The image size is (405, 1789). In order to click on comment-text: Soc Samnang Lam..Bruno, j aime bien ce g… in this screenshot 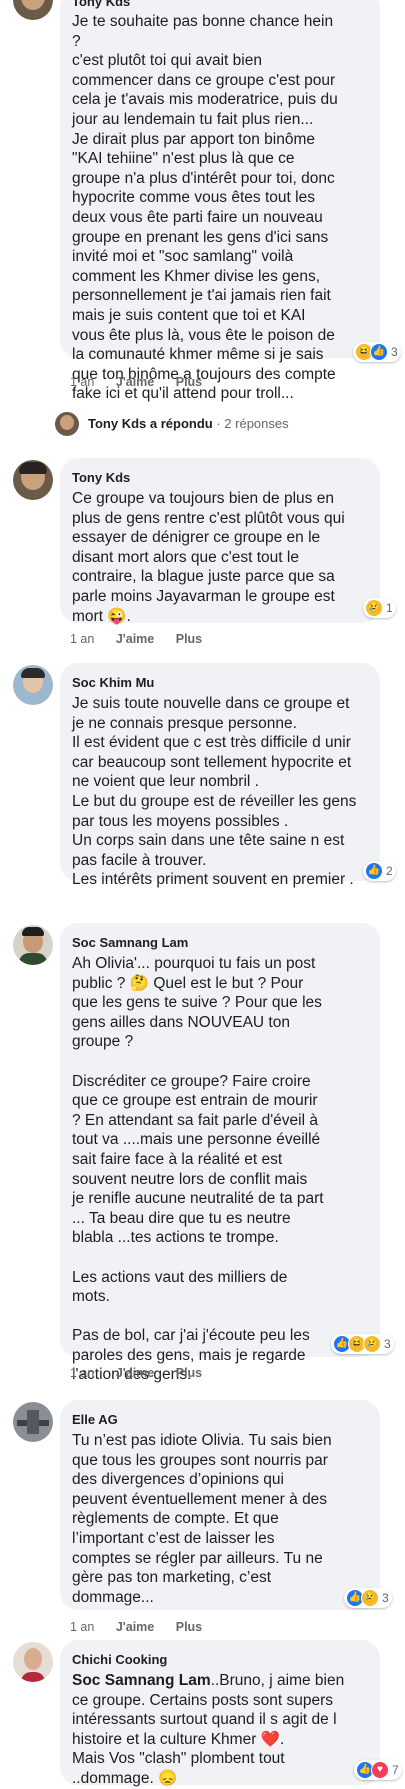, I will do `click(224, 1730)`.